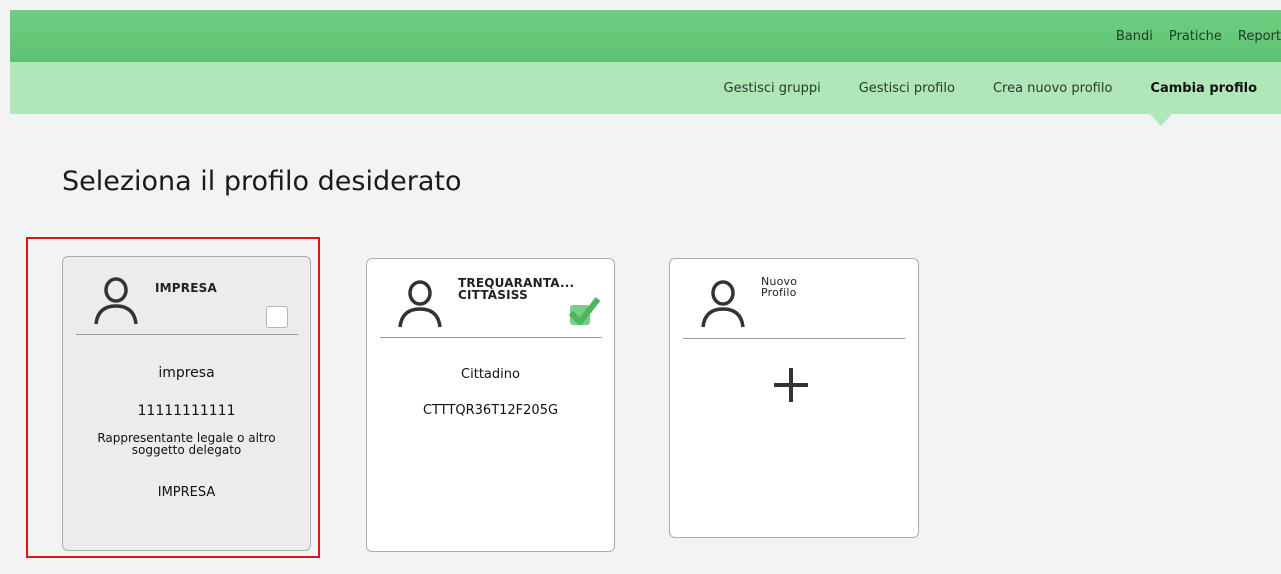  Describe the element at coordinates (779, 287) in the screenshot. I see `profile-header: Nuovo Profilo` at that location.